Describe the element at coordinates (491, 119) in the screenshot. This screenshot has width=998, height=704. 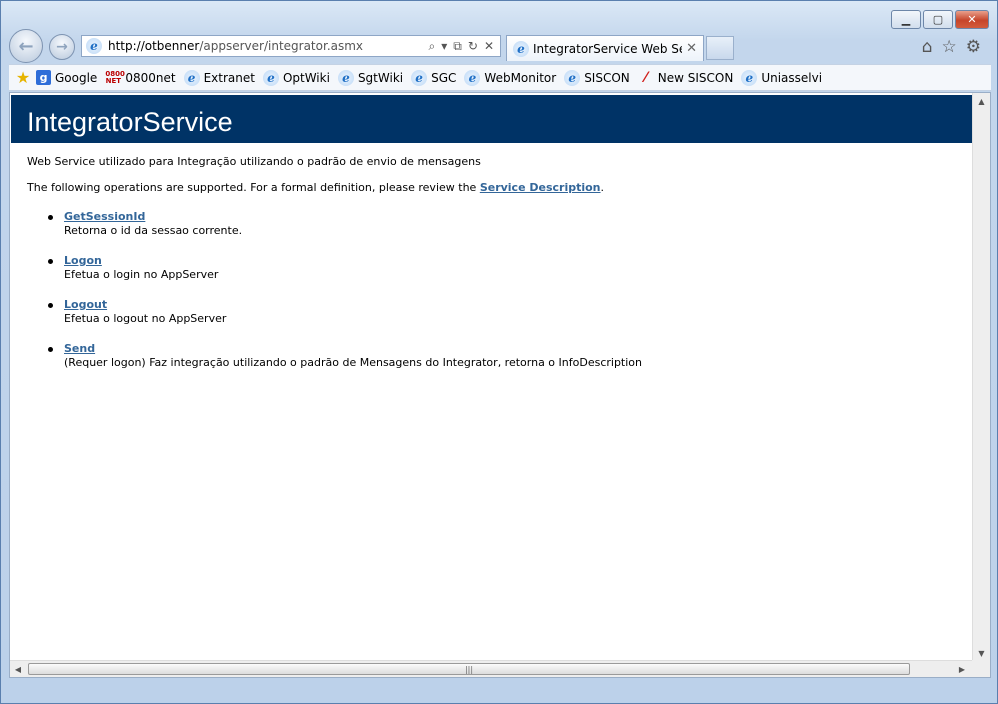
I see `page-header: IntegratorService` at that location.